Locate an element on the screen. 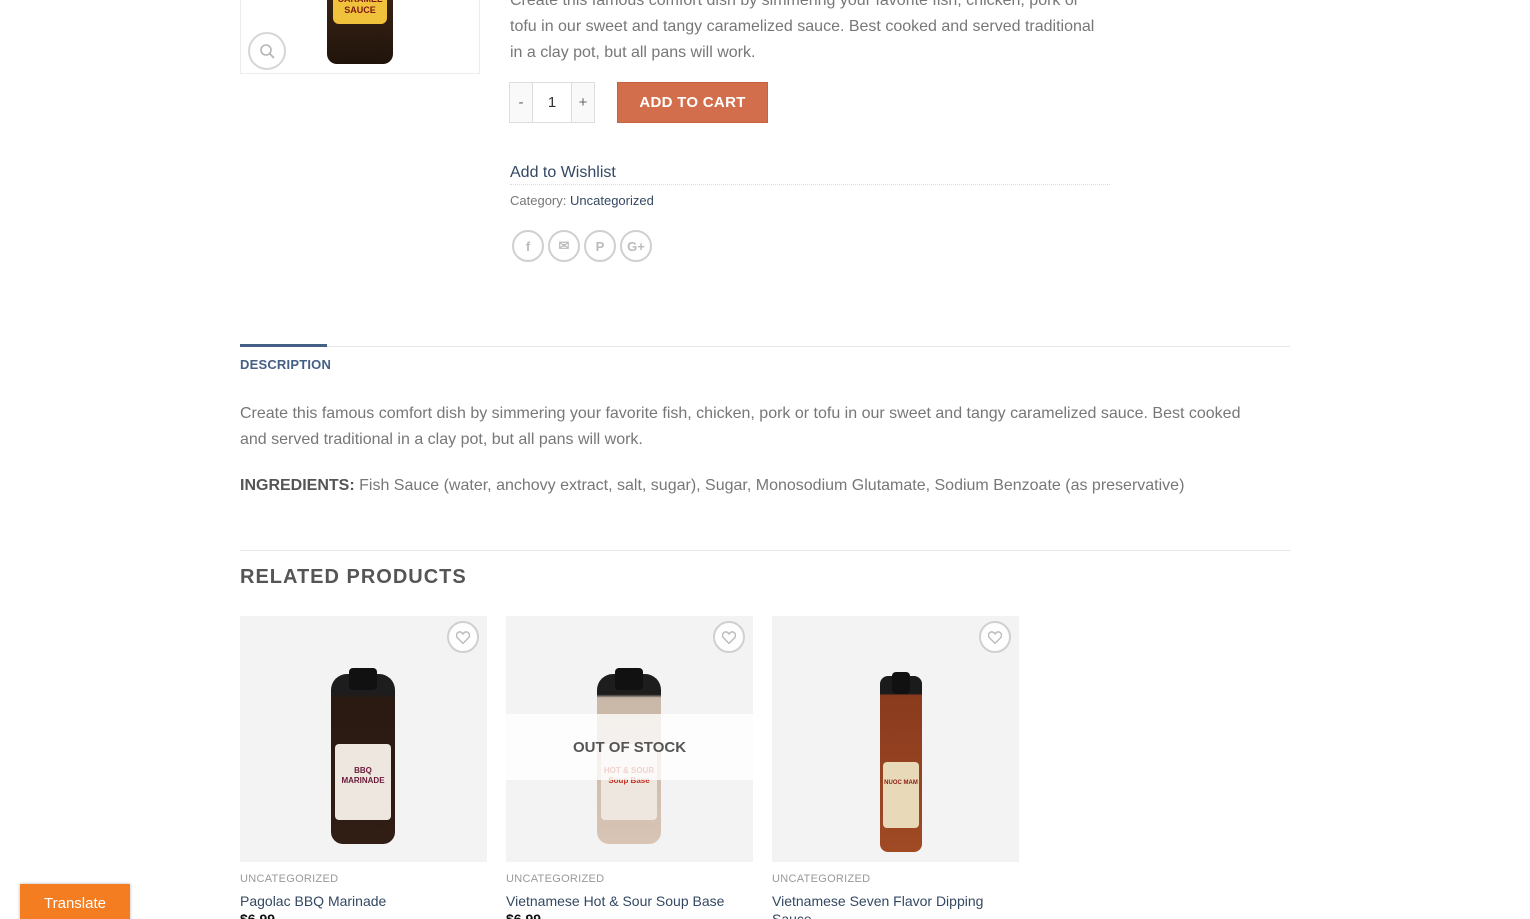 The width and height of the screenshot is (1530, 919). bottle-label: BBQ MARINADE is located at coordinates (363, 782).